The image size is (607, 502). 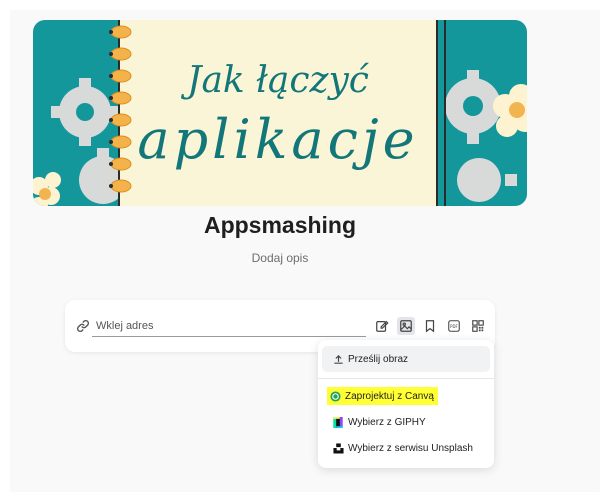 I want to click on menu-divider, so click(x=406, y=378).